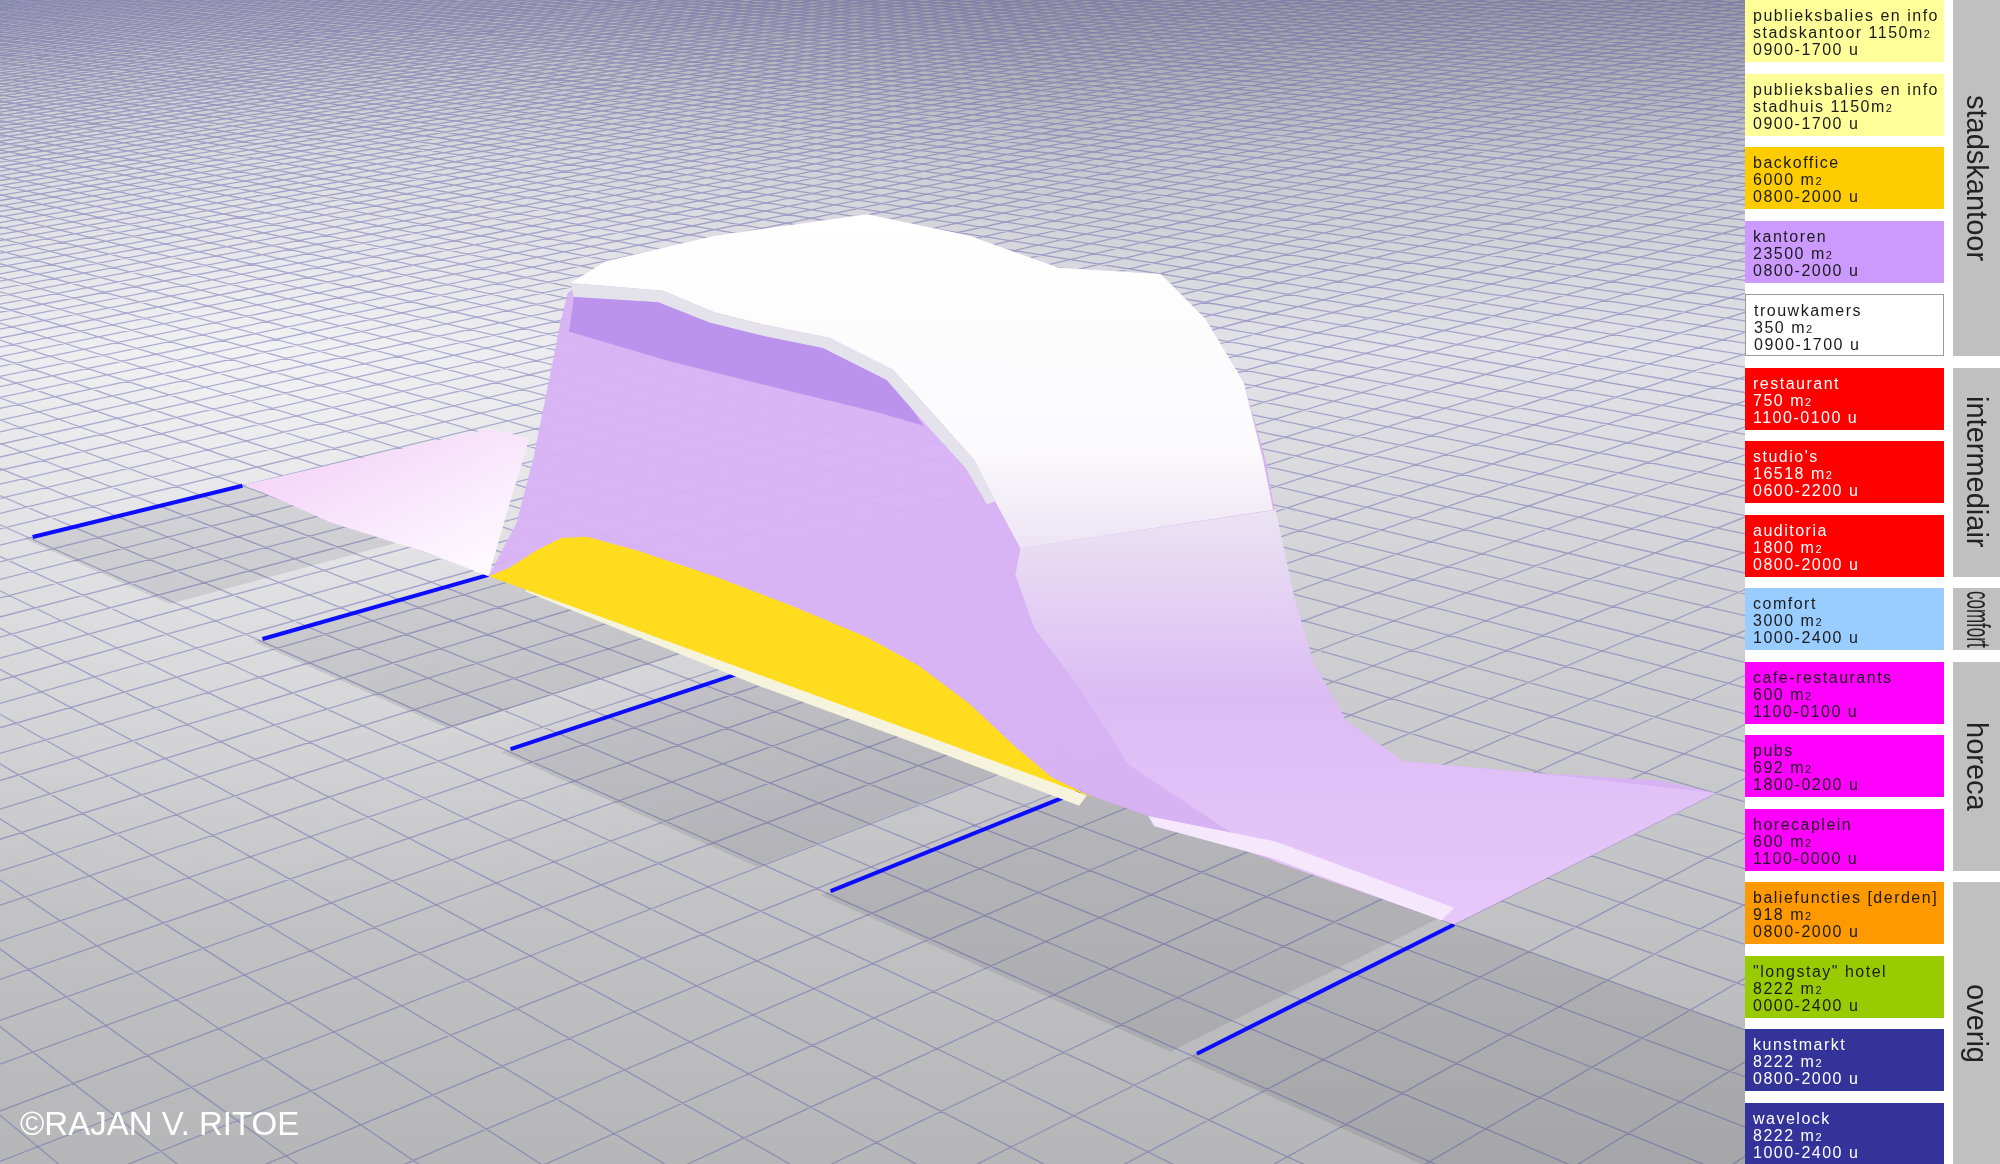  What do you see at coordinates (1976, 766) in the screenshot?
I see `category-label: horeca` at bounding box center [1976, 766].